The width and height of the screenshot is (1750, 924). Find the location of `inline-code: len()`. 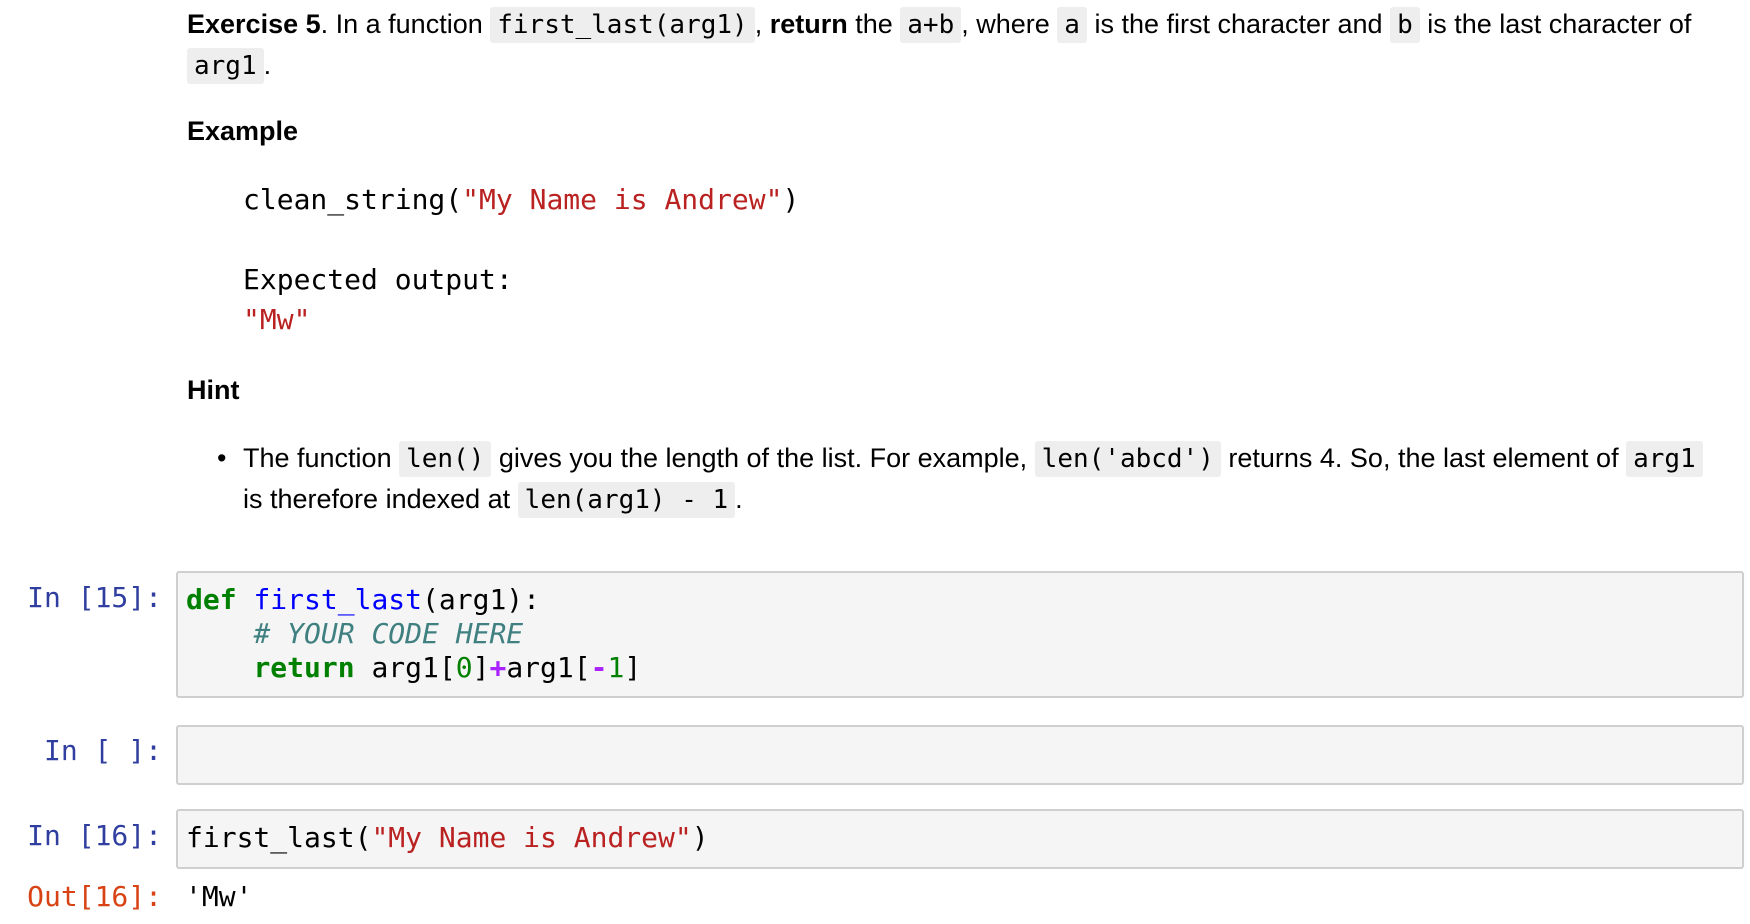

inline-code: len() is located at coordinates (445, 459).